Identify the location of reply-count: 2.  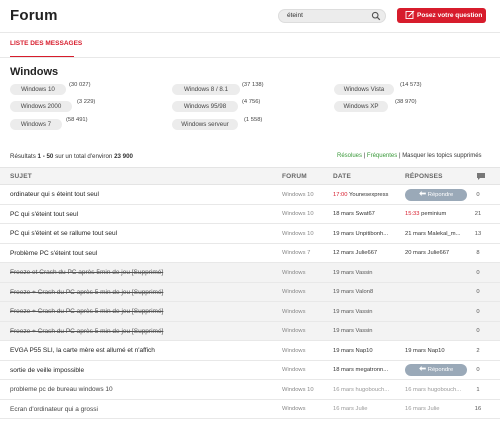
(478, 350).